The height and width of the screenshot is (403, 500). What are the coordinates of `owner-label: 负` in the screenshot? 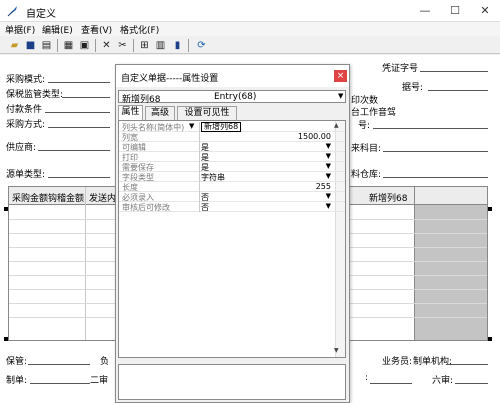 It's located at (105, 362).